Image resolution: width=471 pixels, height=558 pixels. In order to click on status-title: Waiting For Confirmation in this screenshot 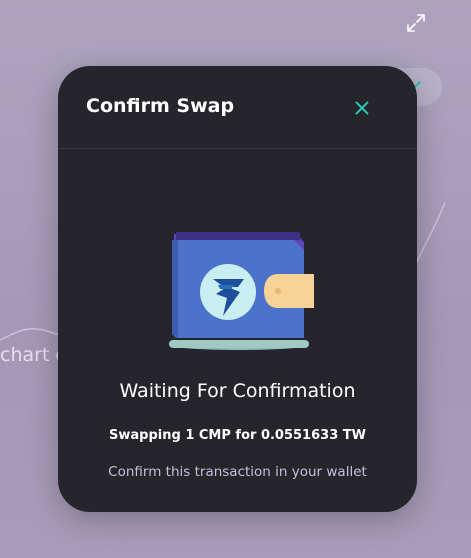, I will do `click(237, 391)`.